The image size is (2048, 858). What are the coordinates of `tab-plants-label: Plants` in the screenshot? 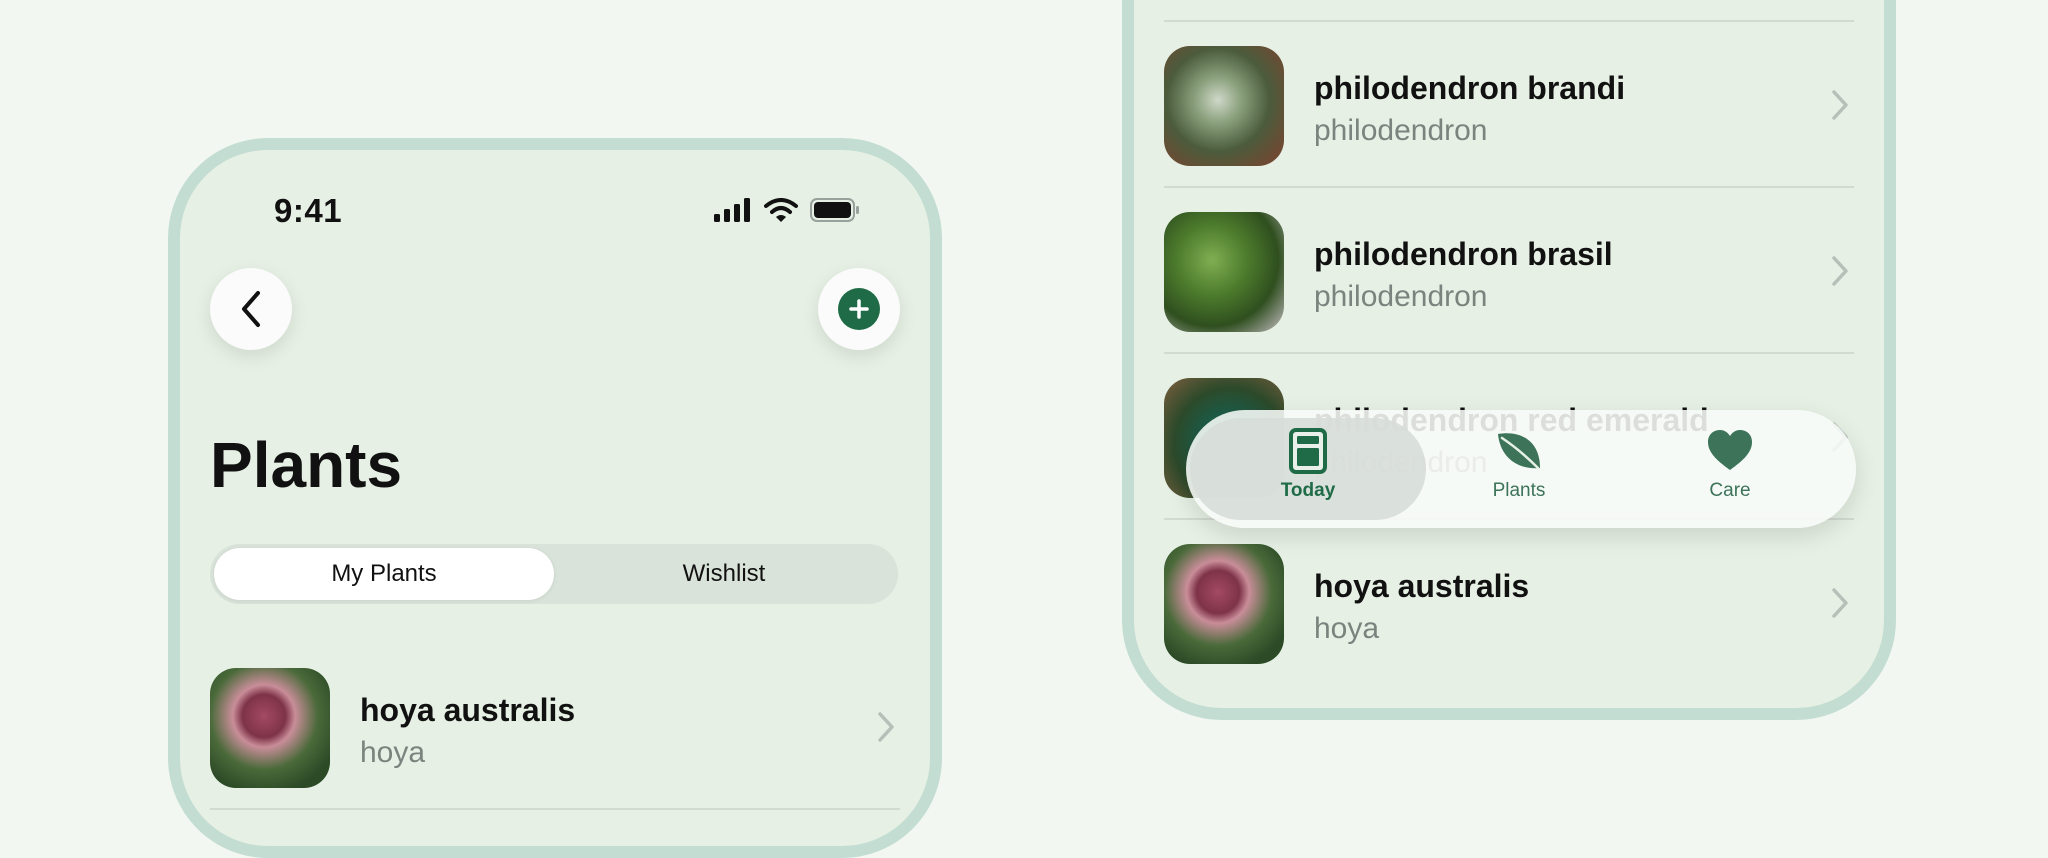 It's located at (1519, 490).